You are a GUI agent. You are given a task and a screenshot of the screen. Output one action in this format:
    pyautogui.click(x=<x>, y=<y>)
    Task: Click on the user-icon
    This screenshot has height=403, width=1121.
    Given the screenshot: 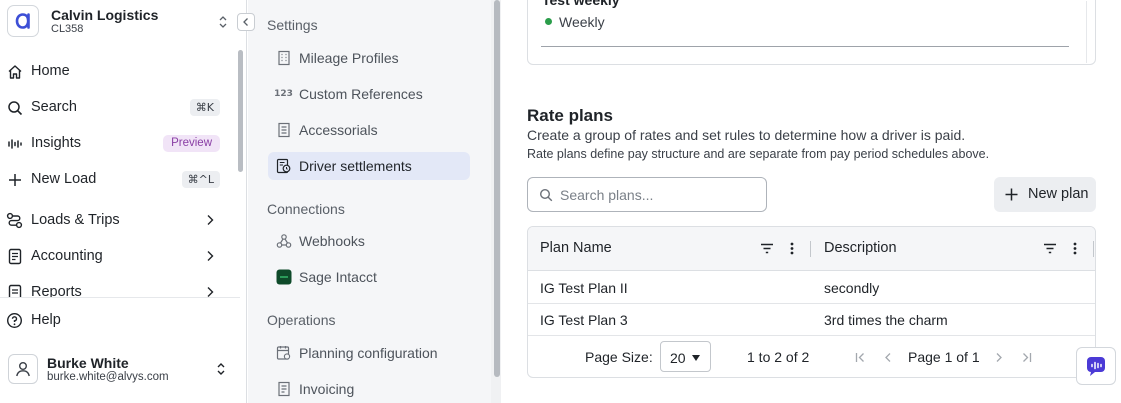 What is the action you would take?
    pyautogui.click(x=23, y=369)
    